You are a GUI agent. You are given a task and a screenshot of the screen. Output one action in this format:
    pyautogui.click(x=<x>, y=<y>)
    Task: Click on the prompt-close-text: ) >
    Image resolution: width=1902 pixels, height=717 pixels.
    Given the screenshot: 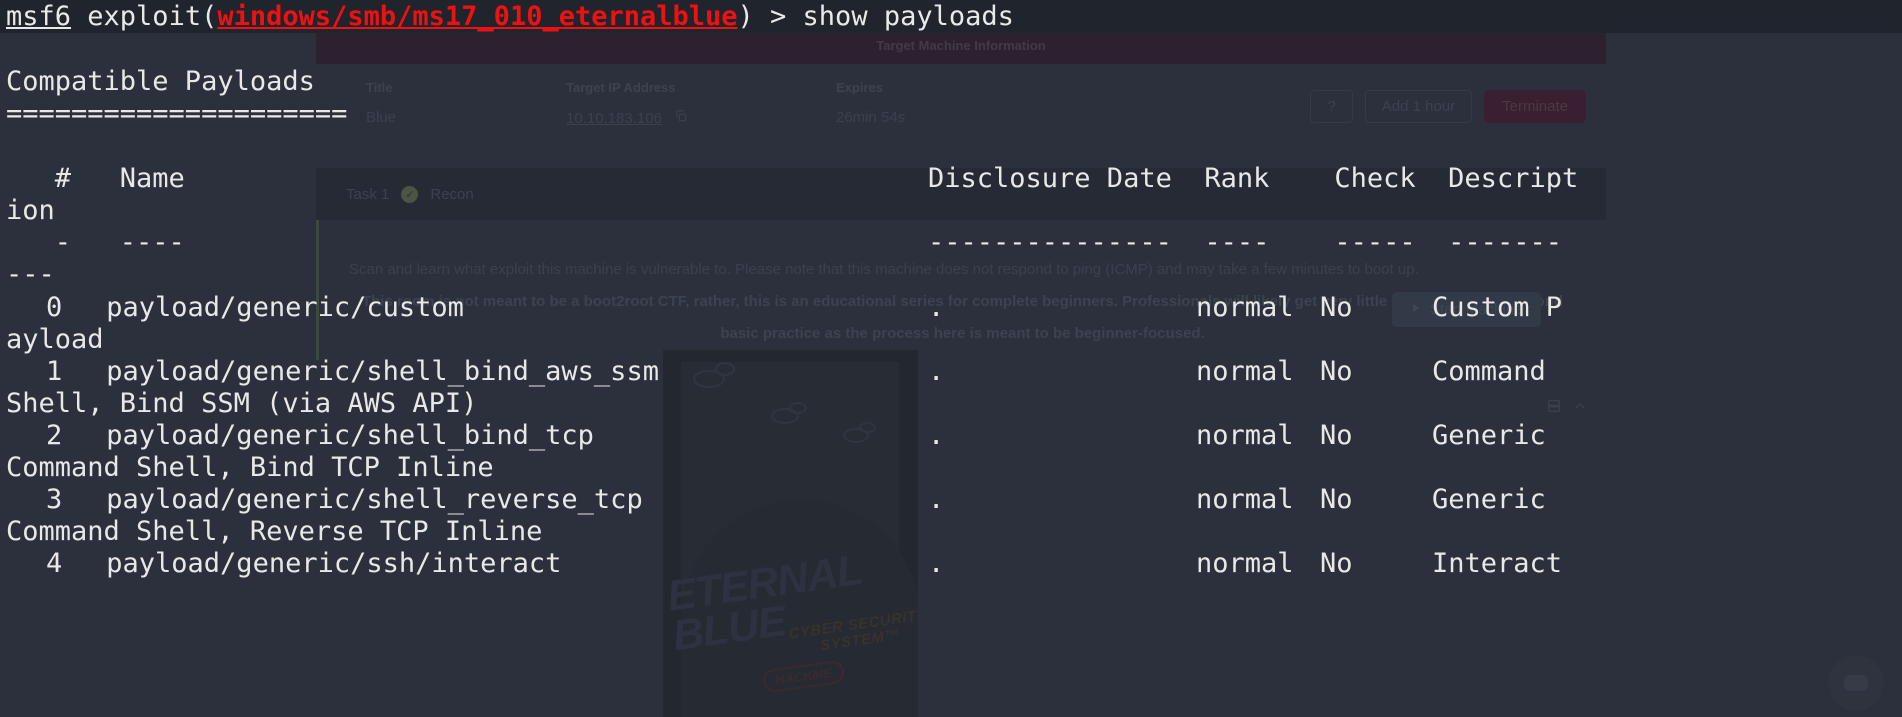 What is the action you would take?
    pyautogui.click(x=770, y=16)
    